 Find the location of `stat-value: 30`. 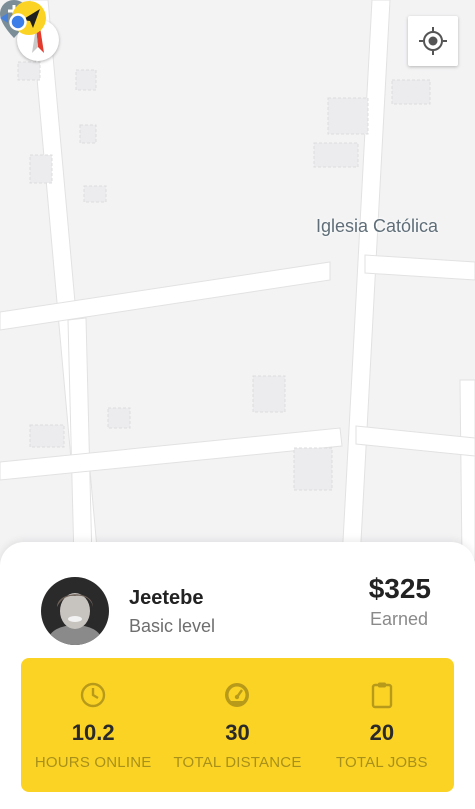

stat-value: 30 is located at coordinates (237, 732).